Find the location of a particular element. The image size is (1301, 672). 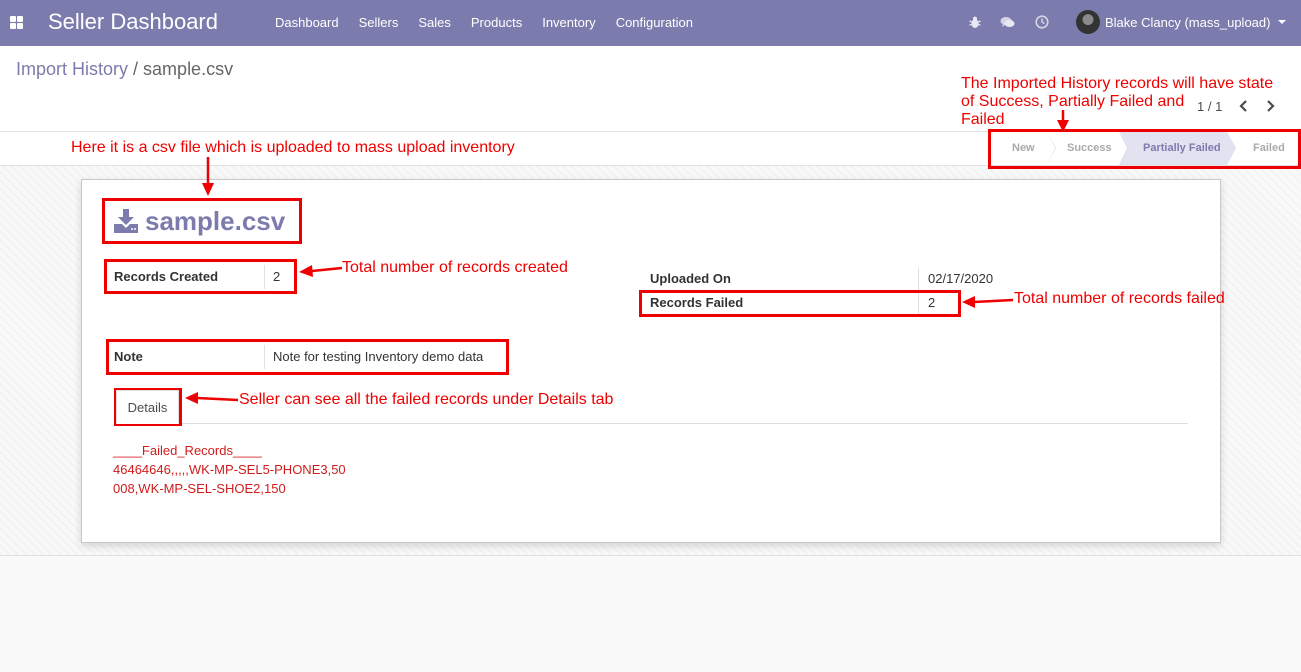

records-created-label: Records Created is located at coordinates (166, 276).